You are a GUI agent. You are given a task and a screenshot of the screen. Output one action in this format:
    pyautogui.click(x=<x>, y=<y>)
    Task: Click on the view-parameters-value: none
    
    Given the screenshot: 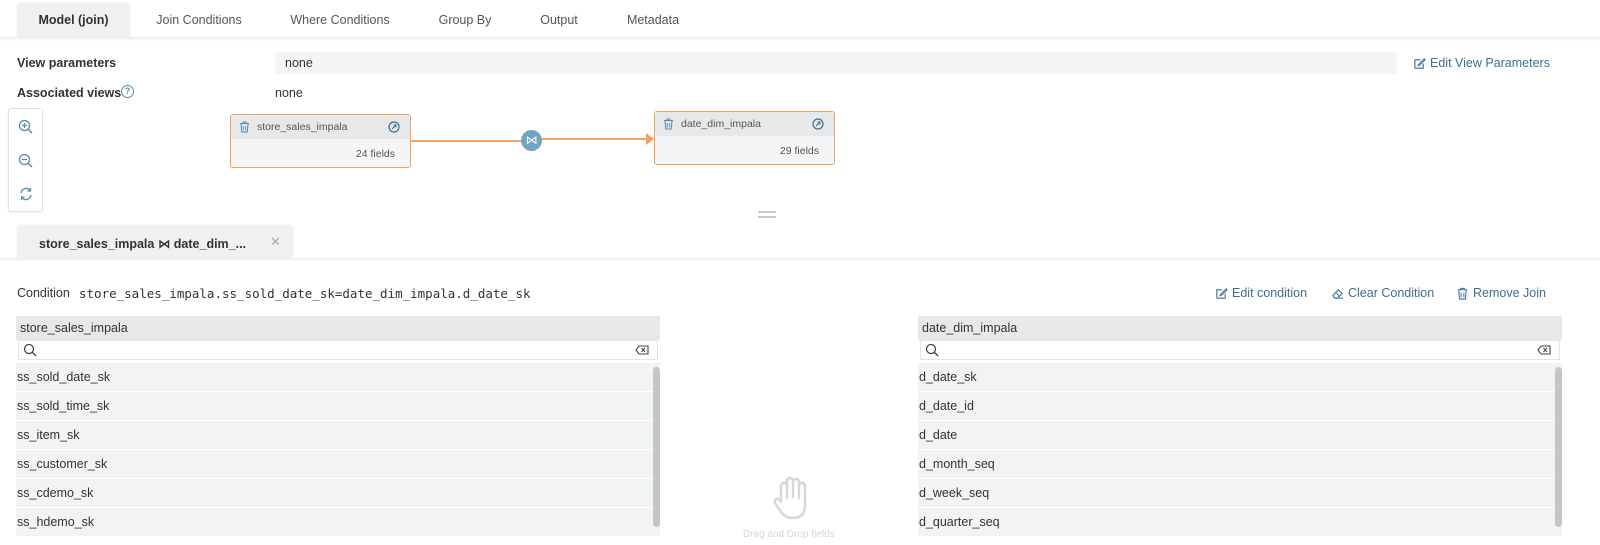 What is the action you would take?
    pyautogui.click(x=836, y=63)
    